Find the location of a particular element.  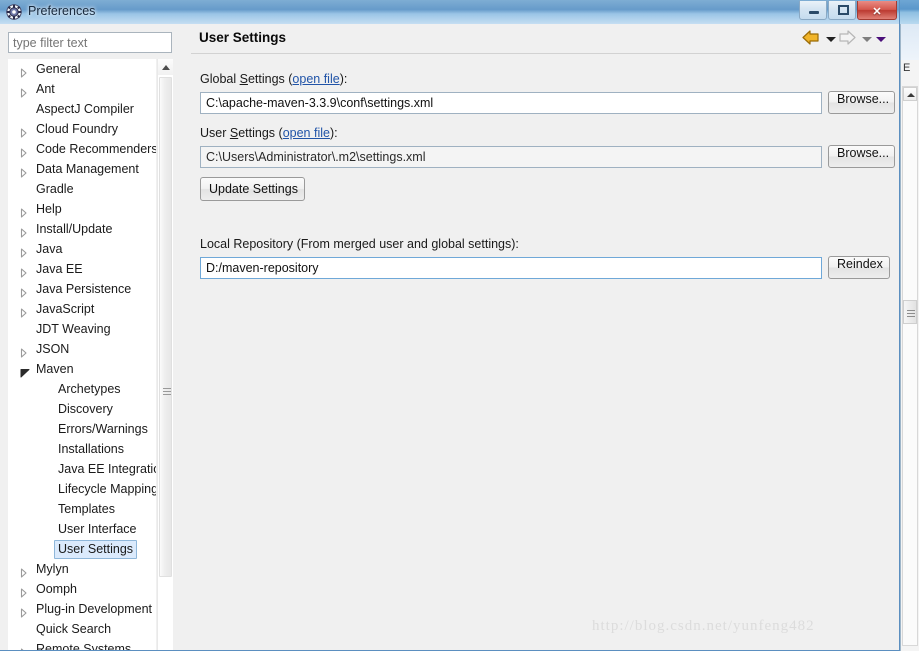

tree-item-data-management: Data Management is located at coordinates (82, 169).